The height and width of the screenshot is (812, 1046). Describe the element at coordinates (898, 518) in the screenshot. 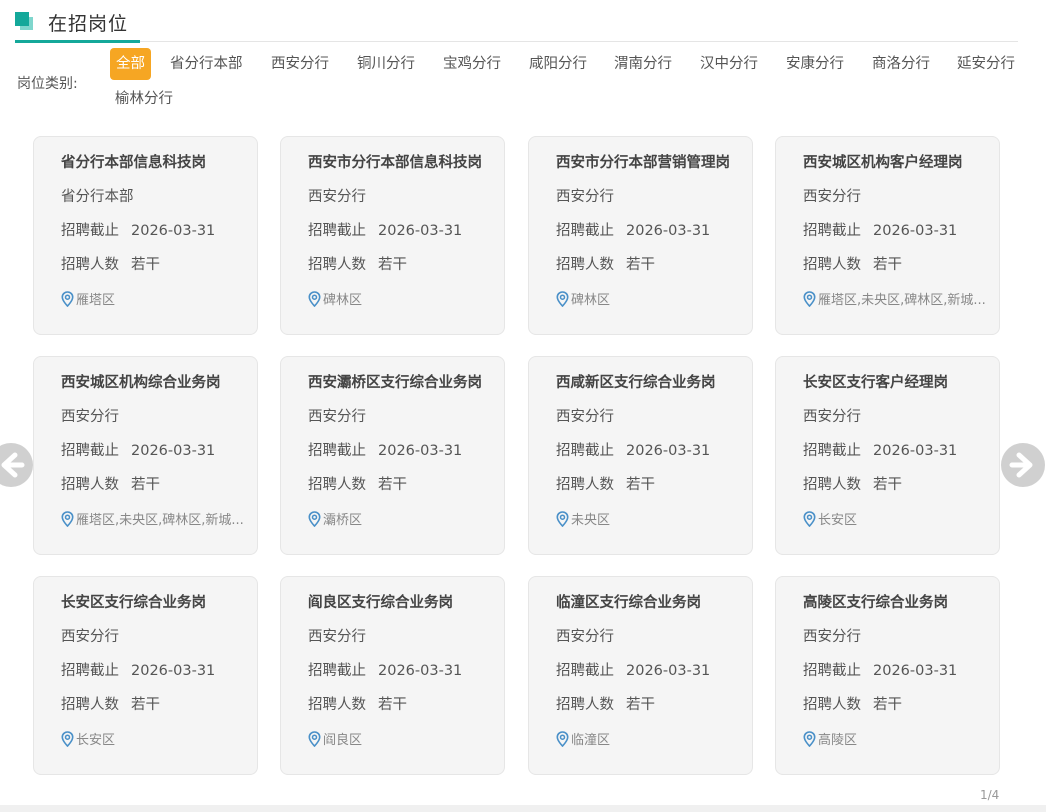

I see `job-location: 长安区` at that location.